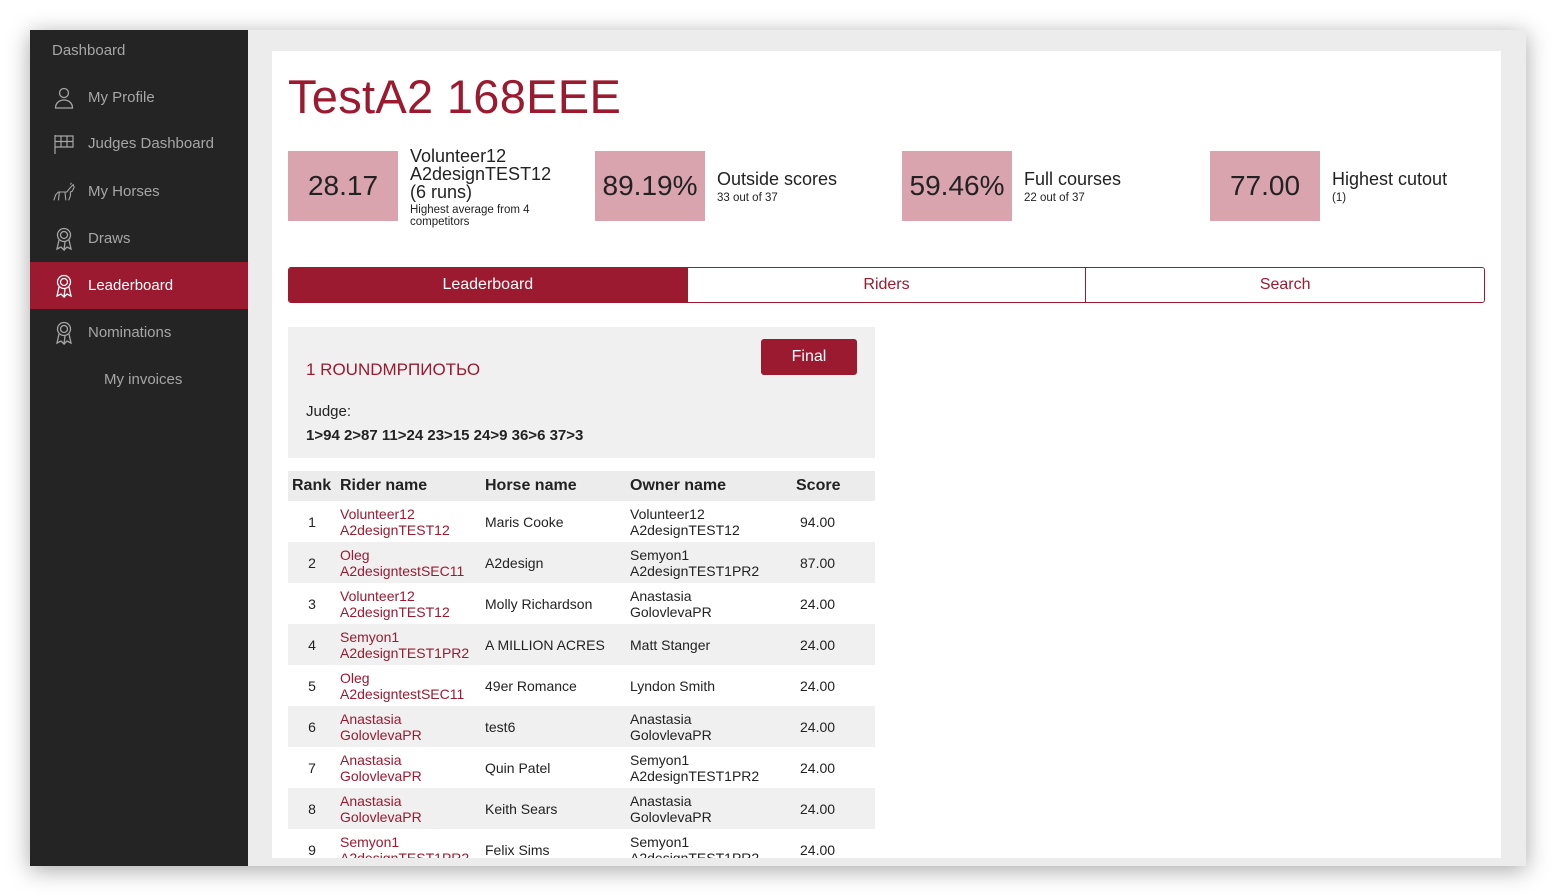 Image resolution: width=1556 pixels, height=896 pixels. I want to click on stat-label: Full courses, so click(1073, 179).